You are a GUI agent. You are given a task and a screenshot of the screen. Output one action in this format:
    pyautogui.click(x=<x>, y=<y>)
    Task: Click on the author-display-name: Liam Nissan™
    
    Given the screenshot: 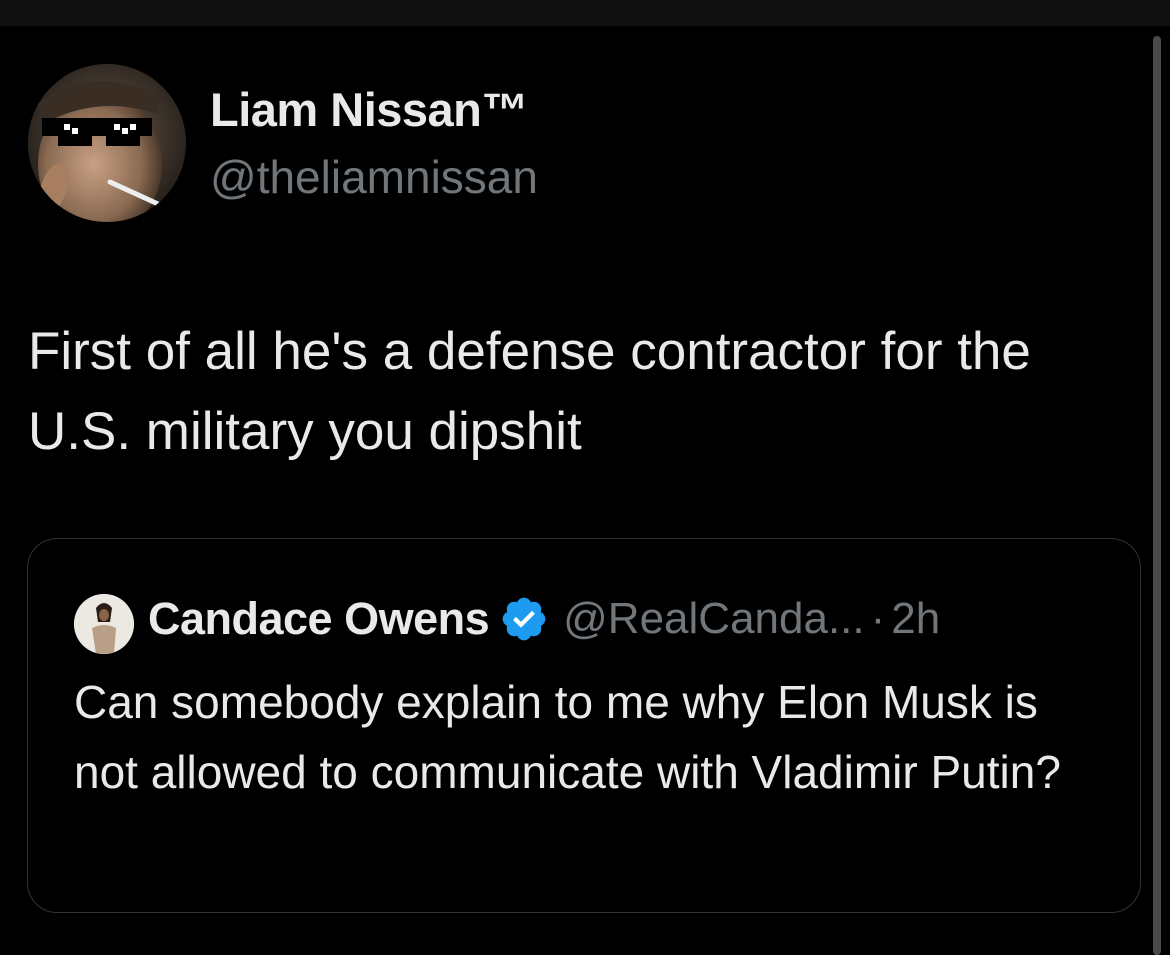 What is the action you would take?
    pyautogui.click(x=369, y=109)
    